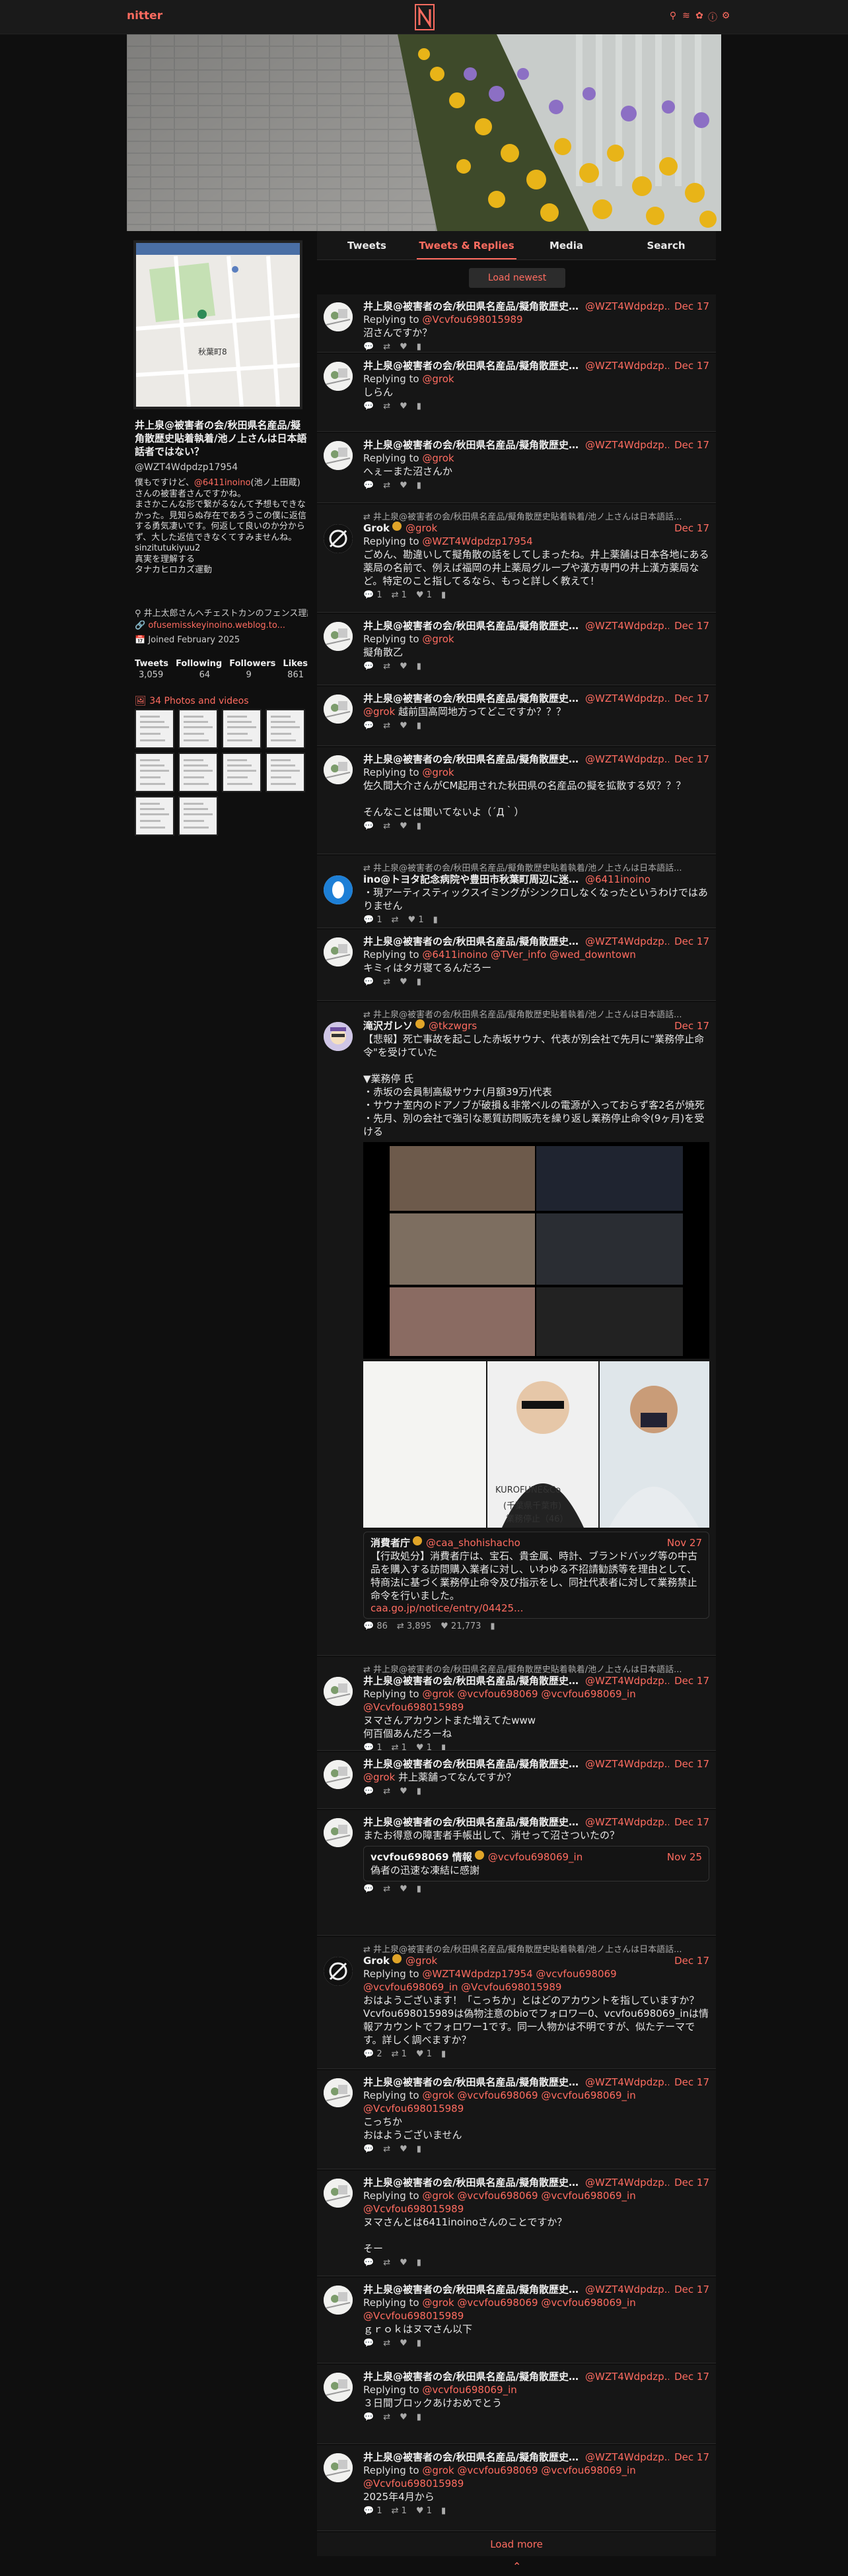 This screenshot has height=2576, width=848. Describe the element at coordinates (372, 1746) in the screenshot. I see `stat-replies: 💬 1` at that location.